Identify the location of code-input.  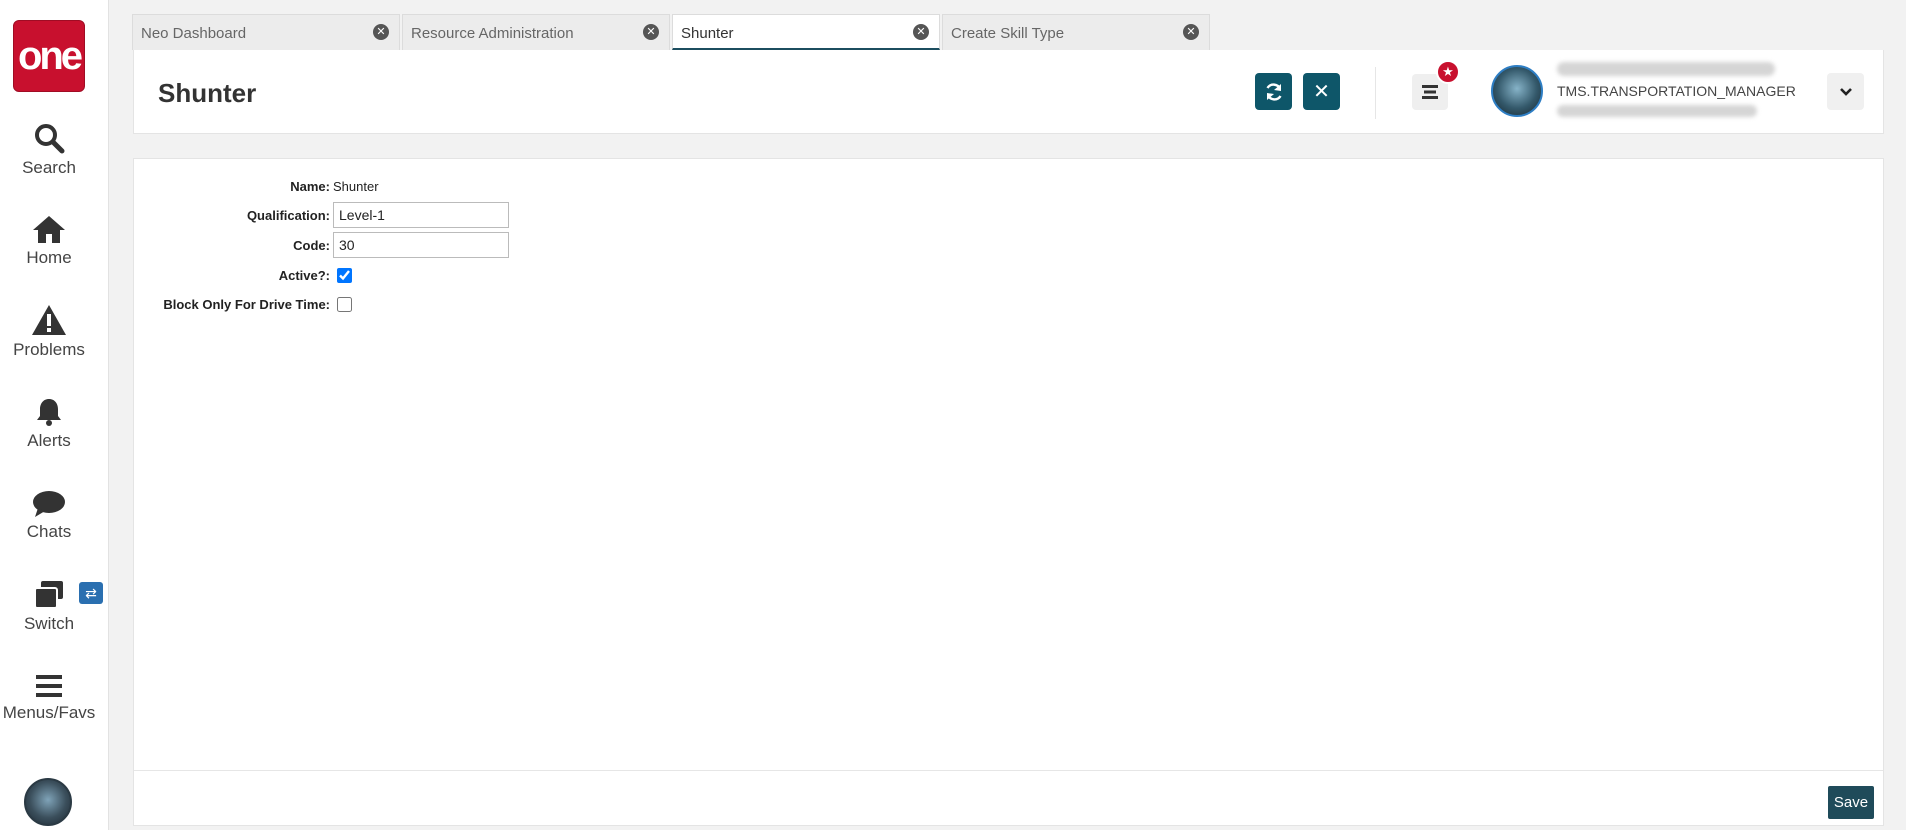
(421, 245).